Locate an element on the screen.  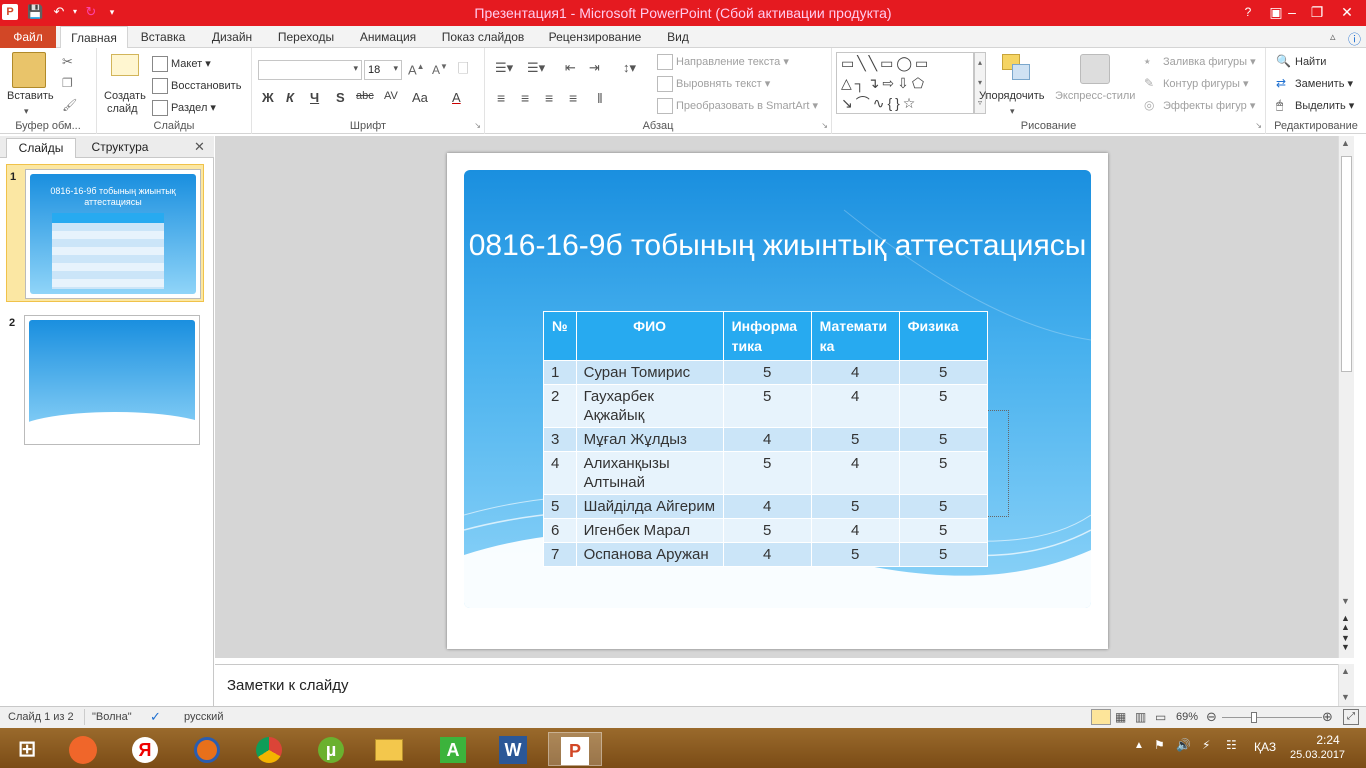
convert-smartart-button: Преобразовать в SmartArt ▾ is located at coordinates (737, 106).